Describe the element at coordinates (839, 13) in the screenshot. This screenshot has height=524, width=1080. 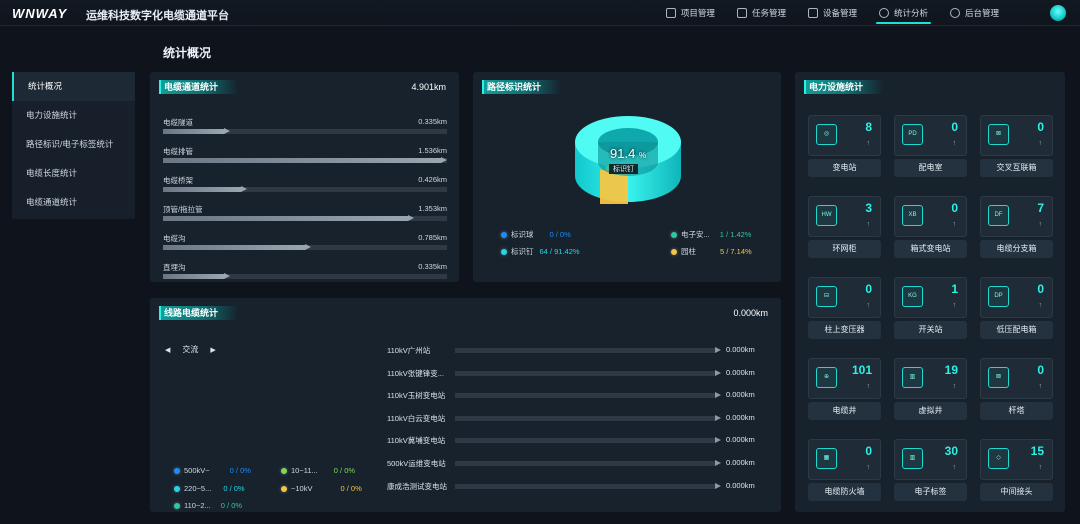
I see `nav-label: 设备管理` at that location.